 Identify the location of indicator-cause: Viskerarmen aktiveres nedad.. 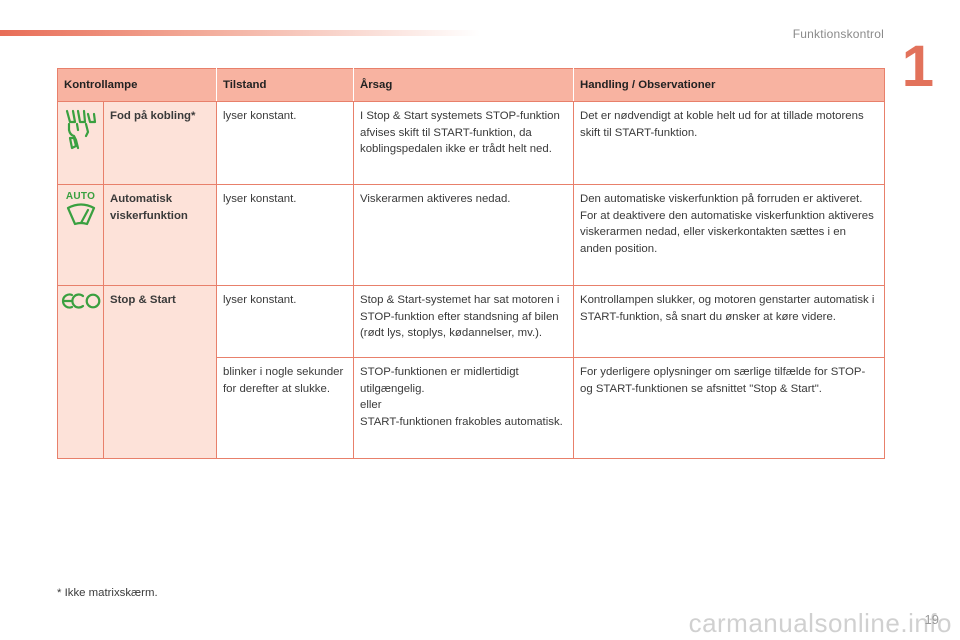
(463, 235).